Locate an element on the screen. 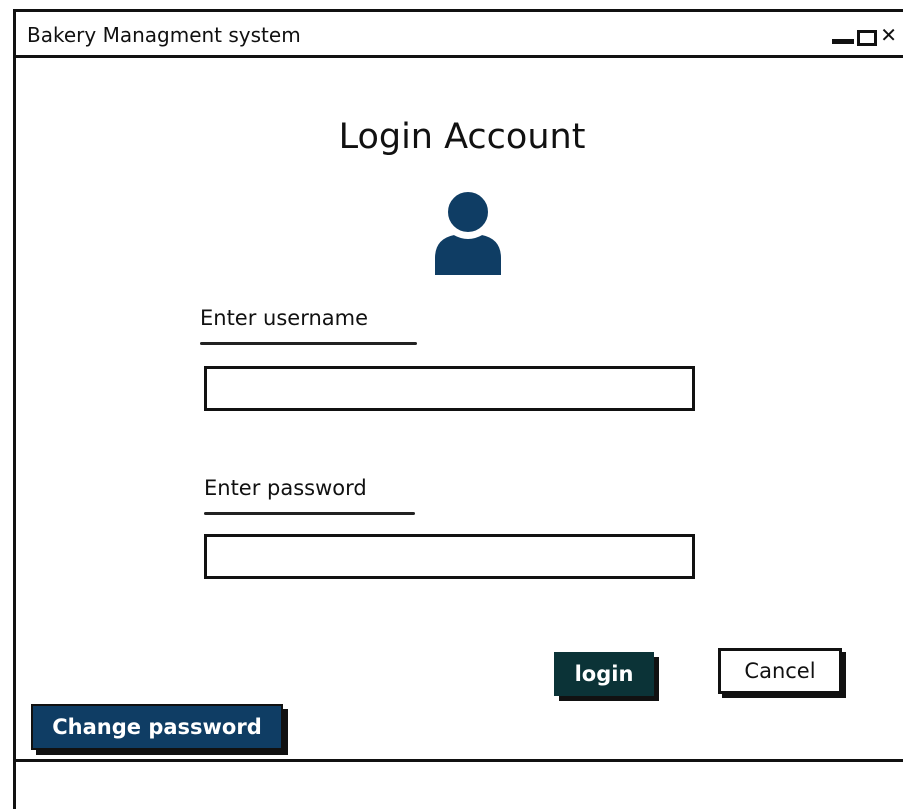 The height and width of the screenshot is (809, 903). username-label-underline is located at coordinates (308, 343).